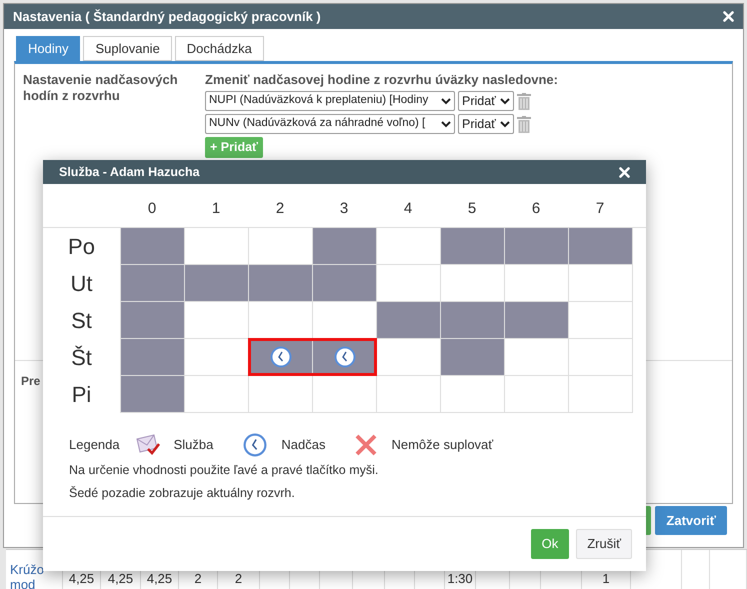  What do you see at coordinates (366, 445) in the screenshot?
I see `cross-icon` at bounding box center [366, 445].